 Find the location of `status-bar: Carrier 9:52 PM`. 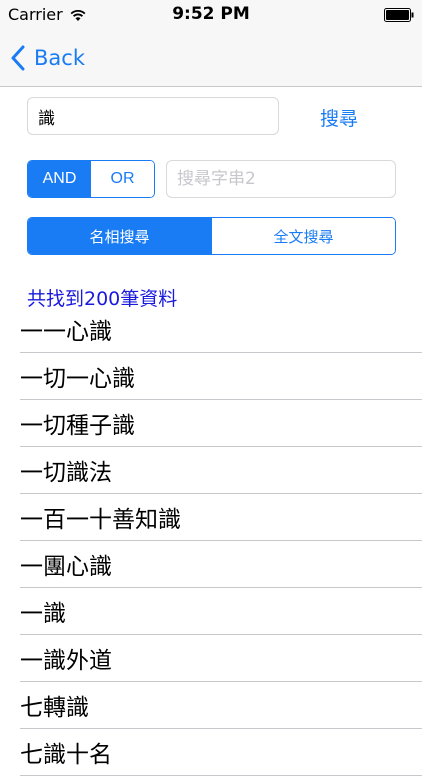

status-bar: Carrier 9:52 PM is located at coordinates (211, 15).